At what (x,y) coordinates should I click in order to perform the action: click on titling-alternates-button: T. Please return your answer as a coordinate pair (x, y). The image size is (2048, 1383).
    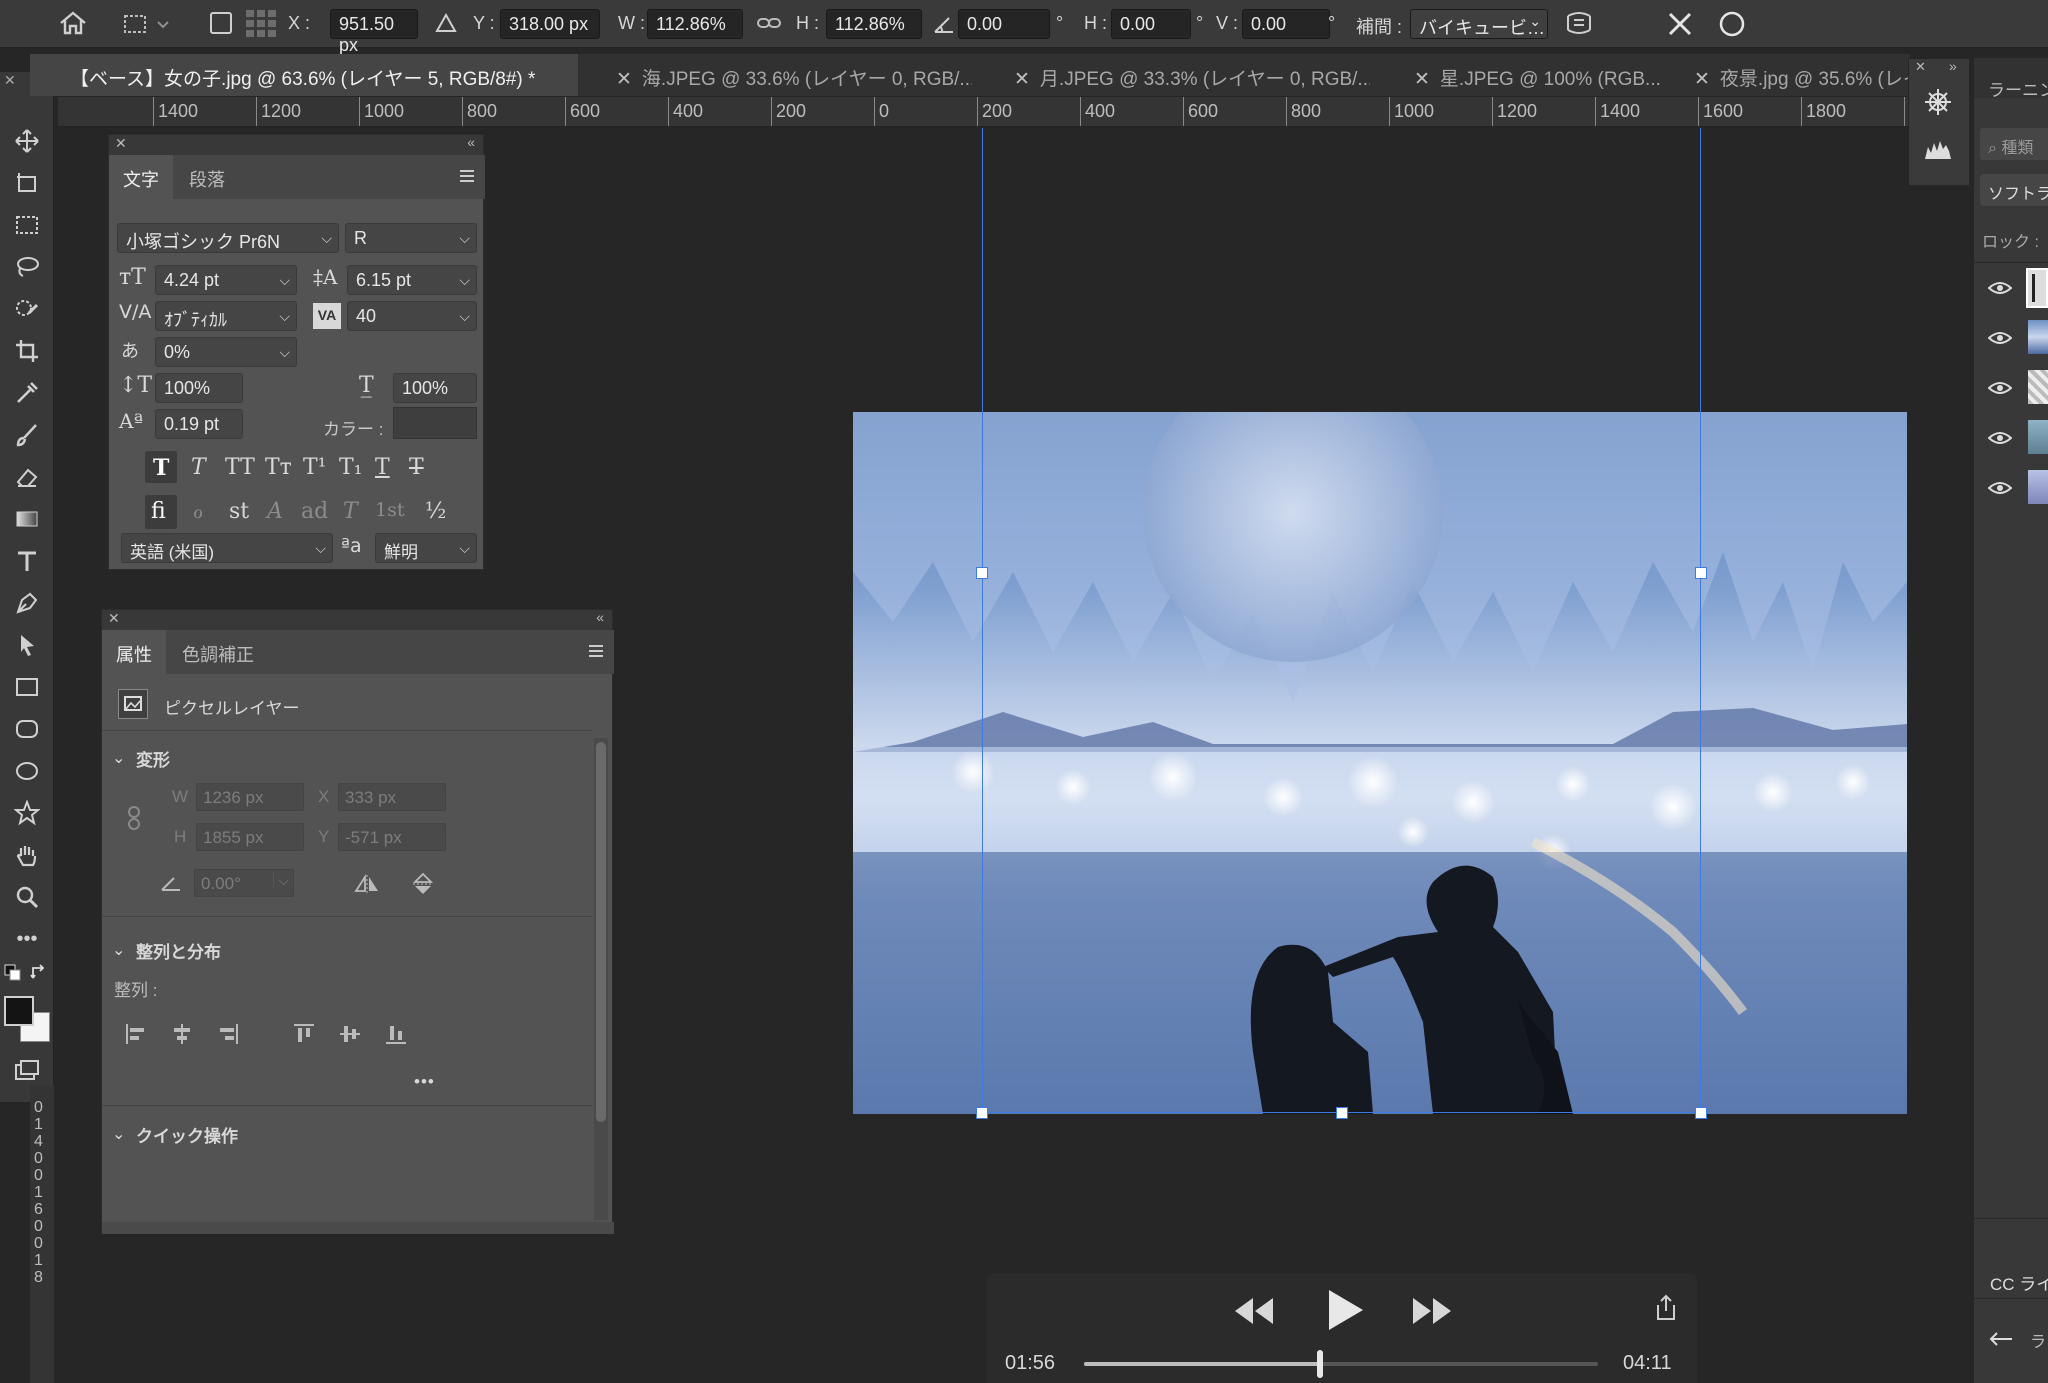
    Looking at the image, I should click on (350, 511).